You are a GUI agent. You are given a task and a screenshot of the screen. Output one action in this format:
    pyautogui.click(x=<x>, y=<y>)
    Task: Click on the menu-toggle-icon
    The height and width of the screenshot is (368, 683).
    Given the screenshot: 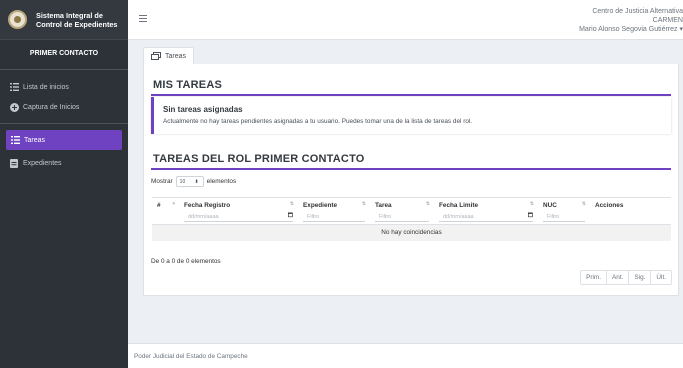 What is the action you would take?
    pyautogui.click(x=143, y=19)
    